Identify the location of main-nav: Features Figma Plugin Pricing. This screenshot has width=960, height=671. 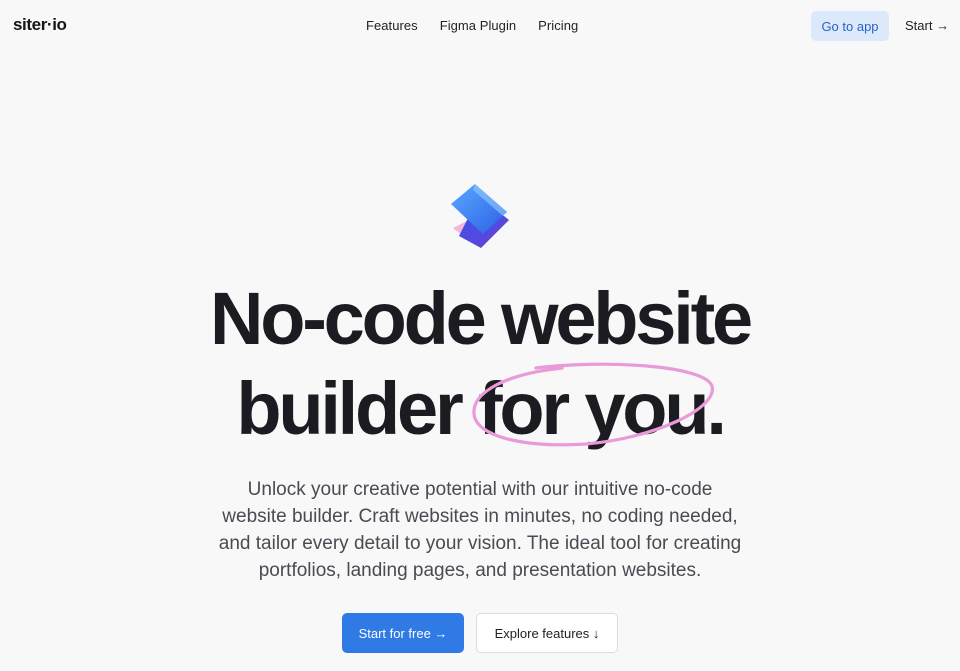
(483, 25).